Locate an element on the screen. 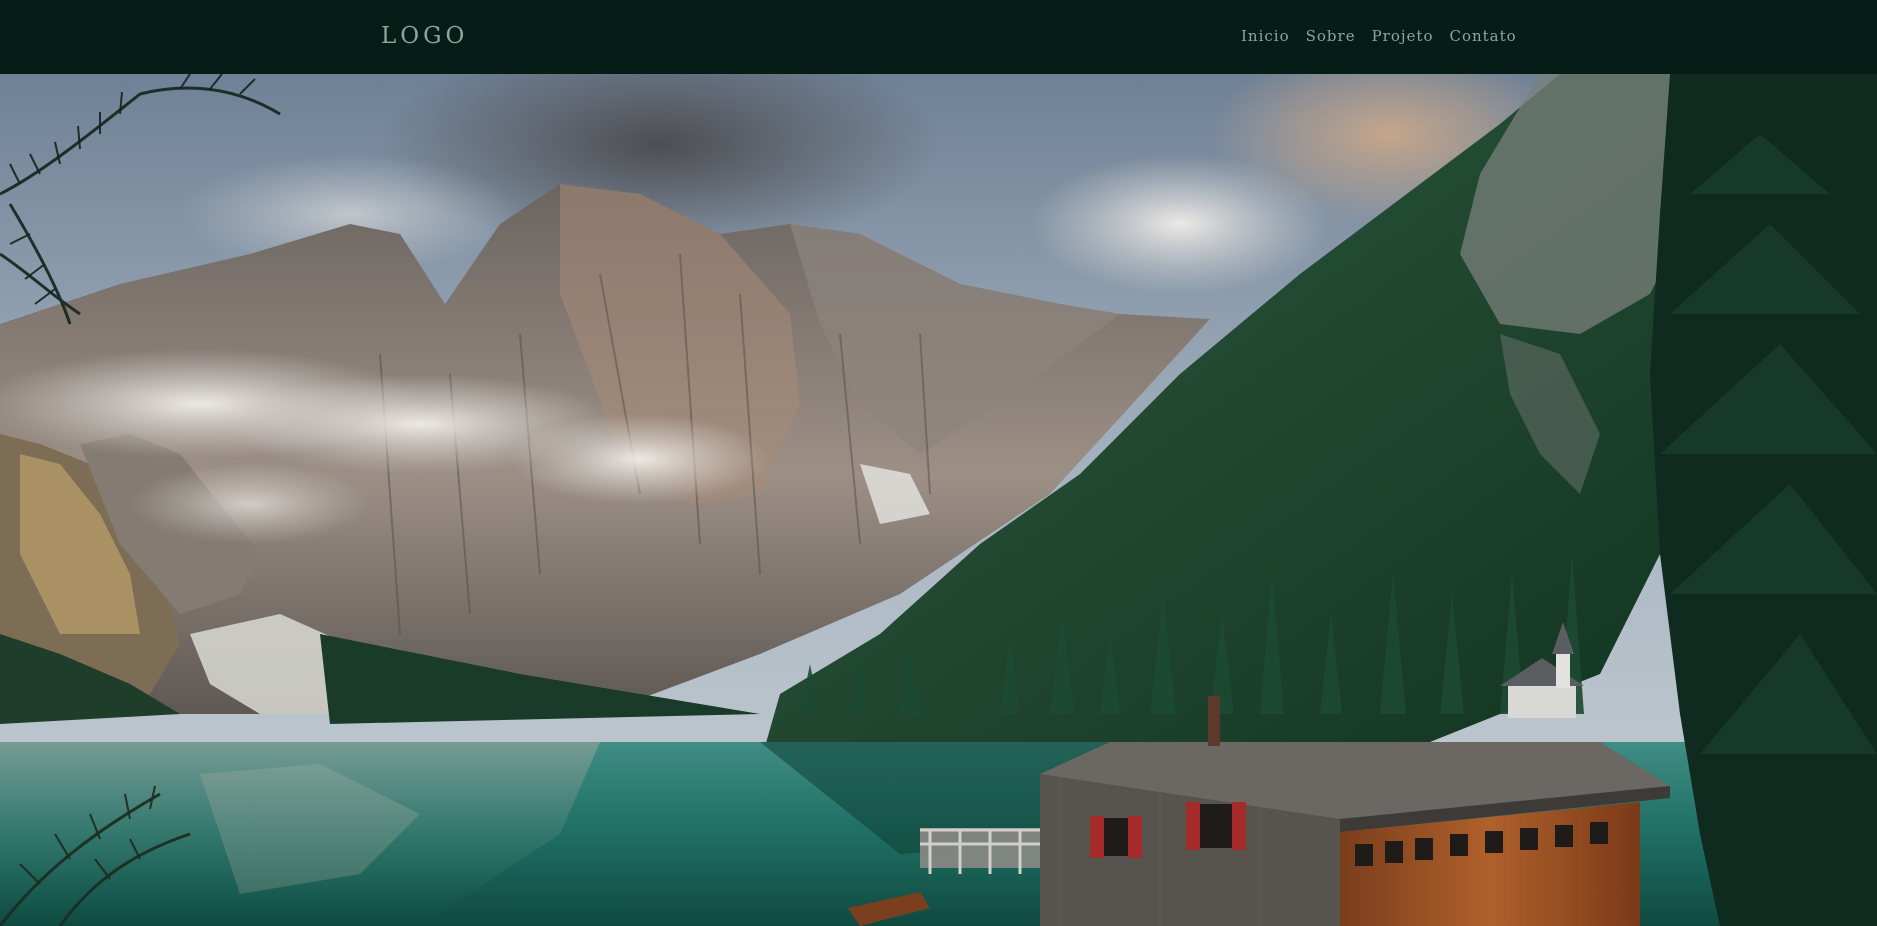 This screenshot has width=1877, height=926. site-logo: LOGO is located at coordinates (424, 36).